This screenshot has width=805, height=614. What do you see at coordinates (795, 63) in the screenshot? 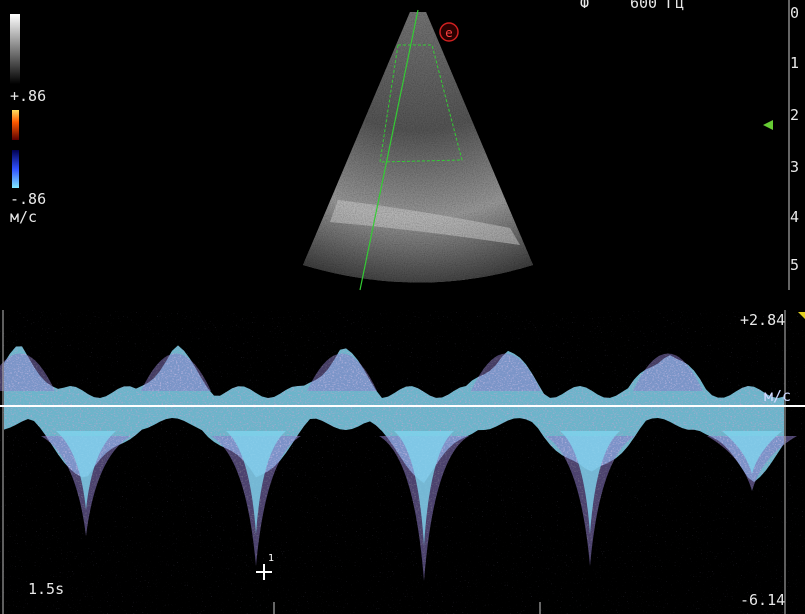
I see `depth-tick-1: 1` at bounding box center [795, 63].